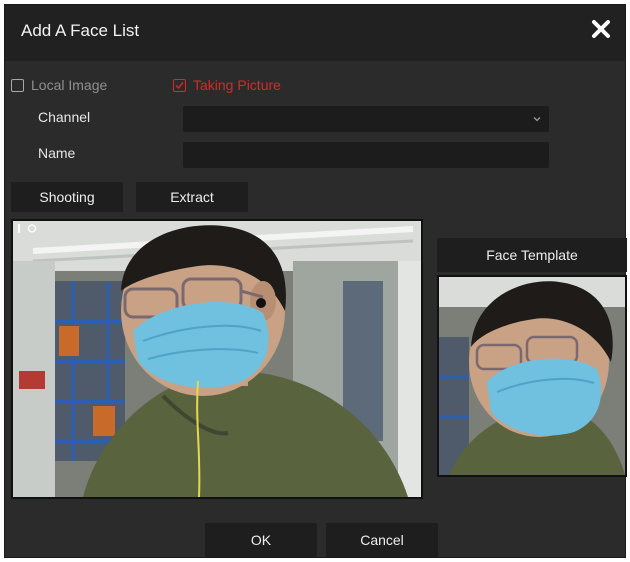 The height and width of the screenshot is (562, 630). What do you see at coordinates (366, 155) in the screenshot?
I see `name-input` at bounding box center [366, 155].